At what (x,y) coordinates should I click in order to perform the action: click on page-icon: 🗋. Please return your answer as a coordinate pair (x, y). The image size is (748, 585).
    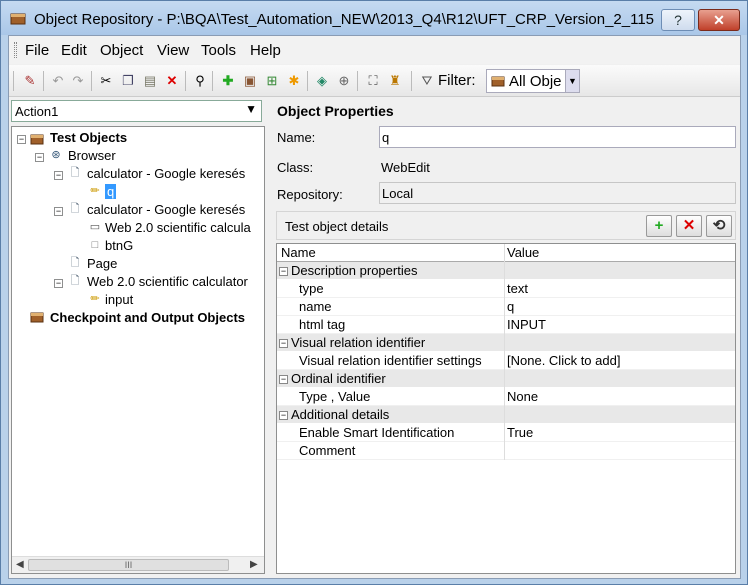
    Looking at the image, I should click on (75, 263).